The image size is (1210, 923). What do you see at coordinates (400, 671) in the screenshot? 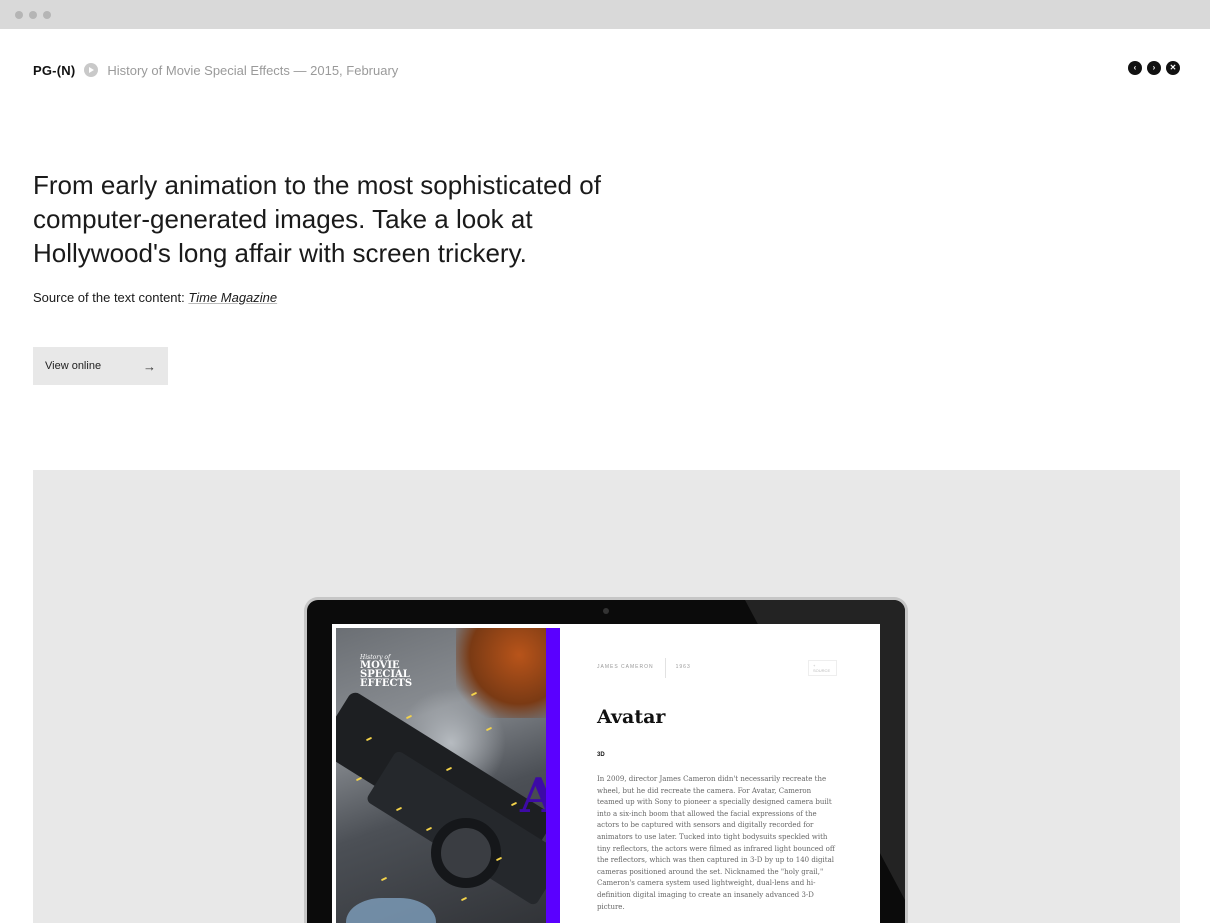
I see `artwork-title: History of MOVIE SPECIAL EFFECTS` at bounding box center [400, 671].